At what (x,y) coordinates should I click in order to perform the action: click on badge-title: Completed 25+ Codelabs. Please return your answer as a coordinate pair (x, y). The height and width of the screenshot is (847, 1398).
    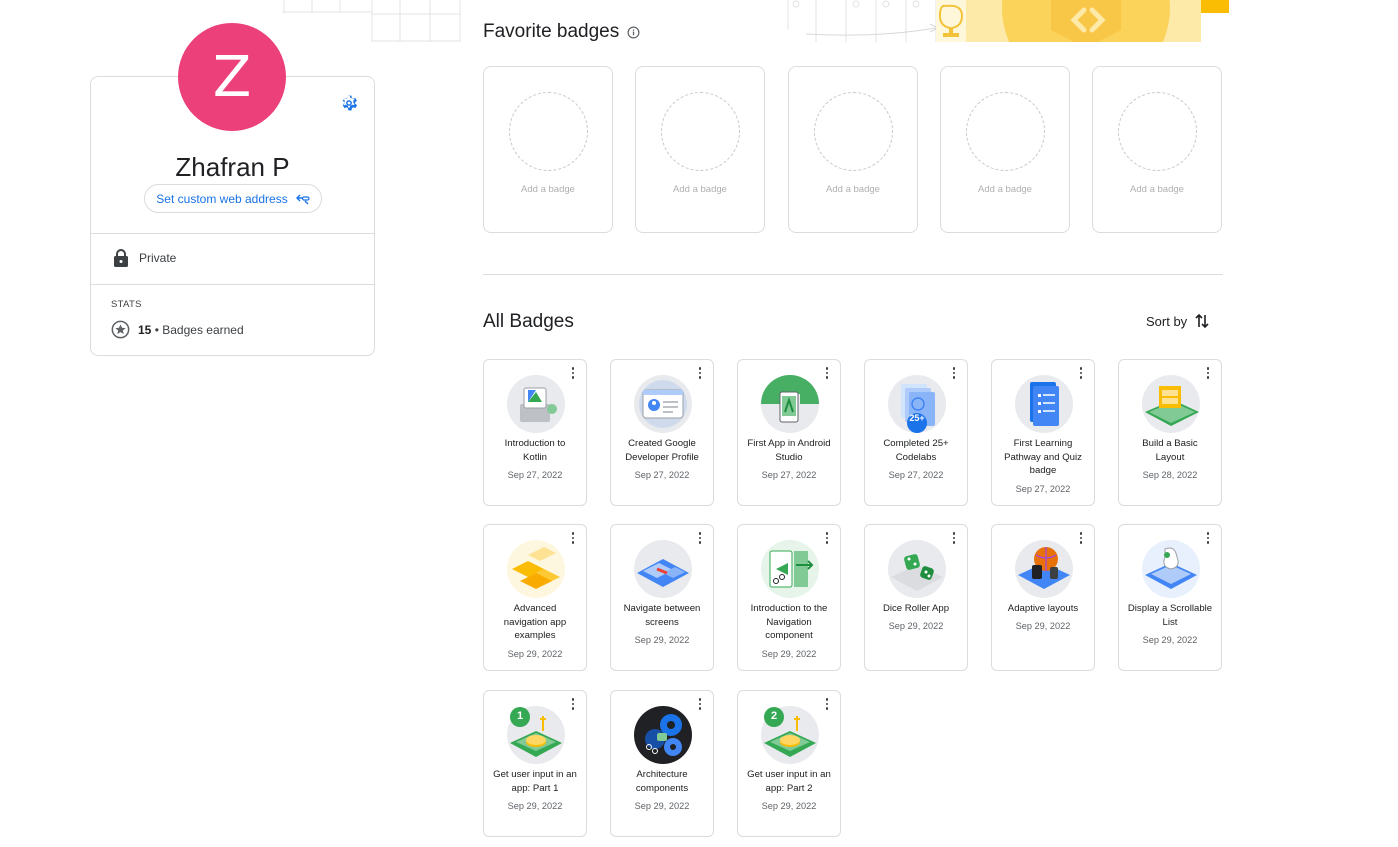
    Looking at the image, I should click on (916, 450).